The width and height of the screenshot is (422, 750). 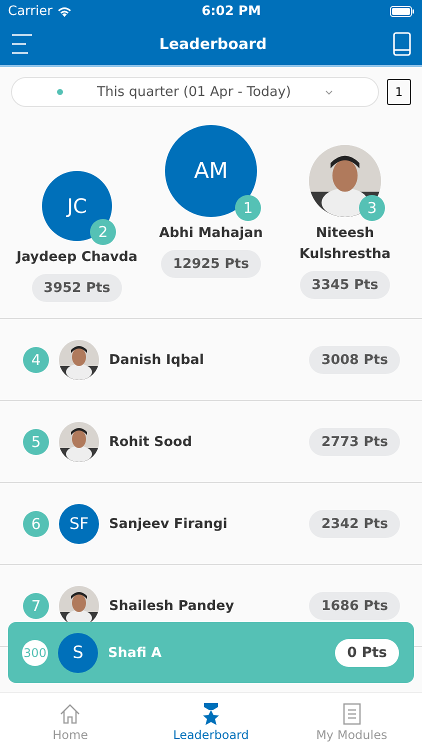 I want to click on rank-badge: 7, so click(x=36, y=605).